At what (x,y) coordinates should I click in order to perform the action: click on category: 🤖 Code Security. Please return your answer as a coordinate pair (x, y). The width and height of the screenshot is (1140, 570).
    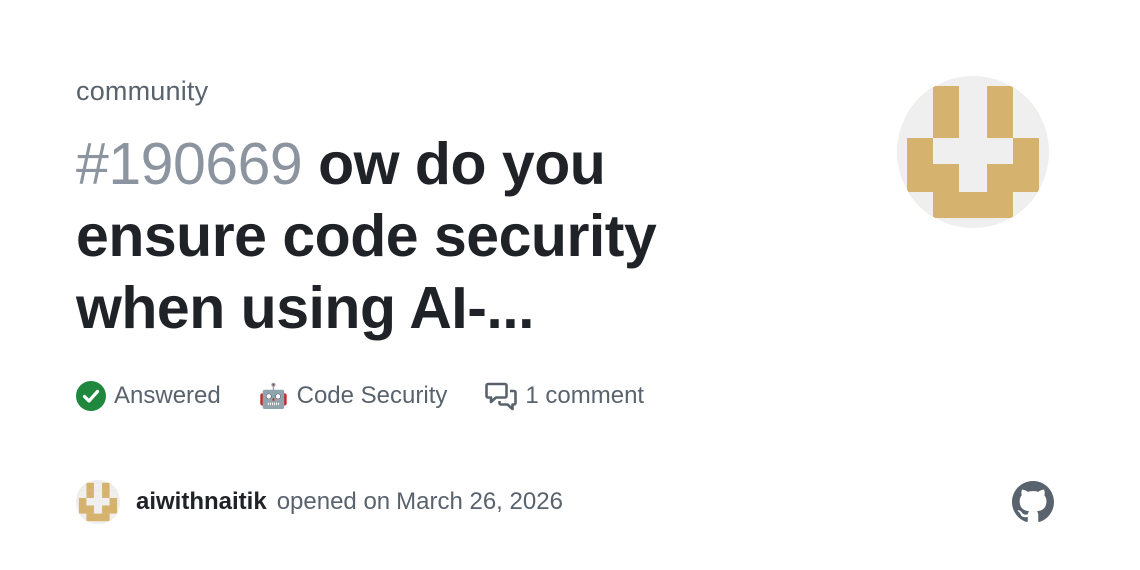
    Looking at the image, I should click on (353, 396).